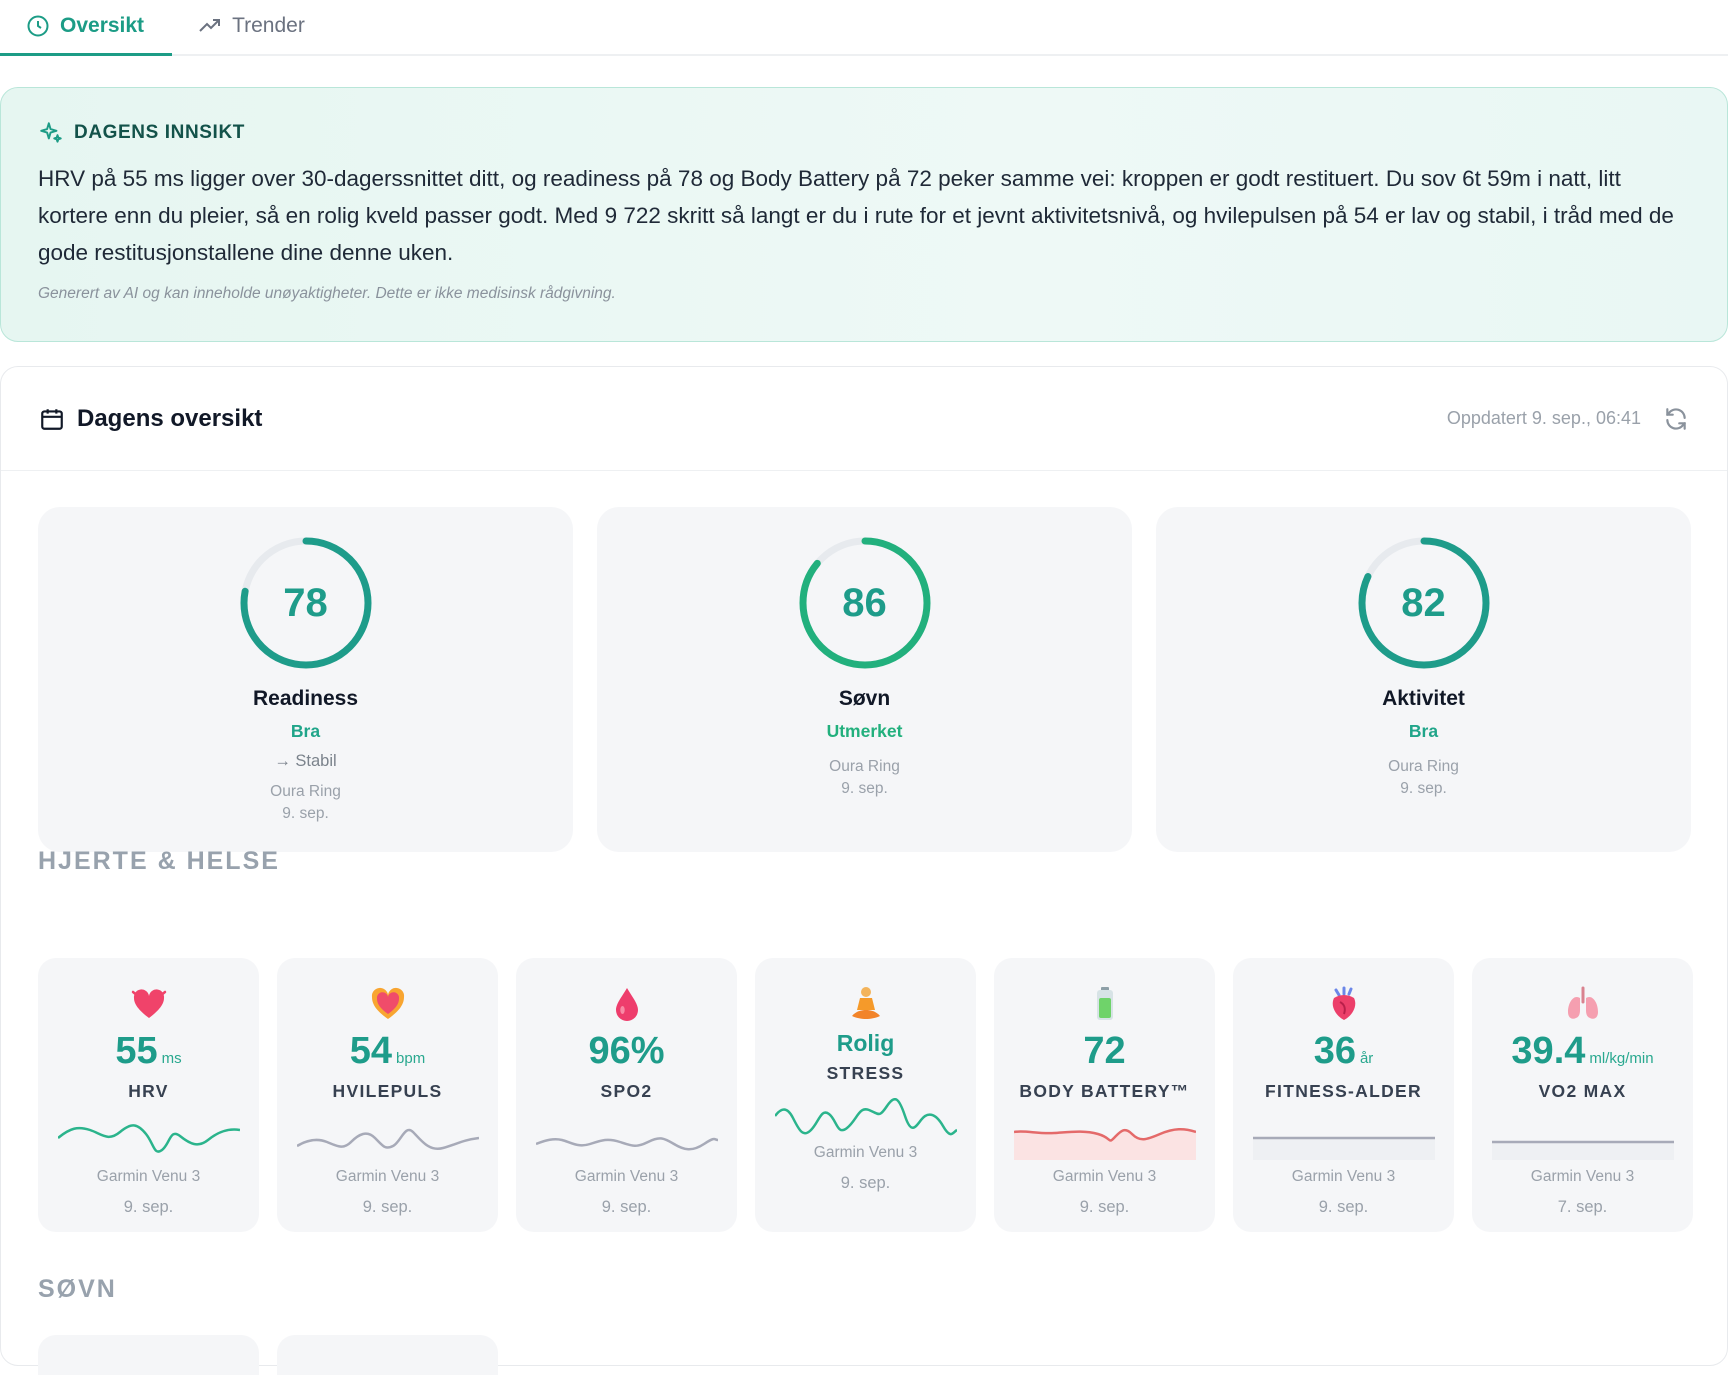  What do you see at coordinates (38, 26) in the screenshot?
I see `clock-icon` at bounding box center [38, 26].